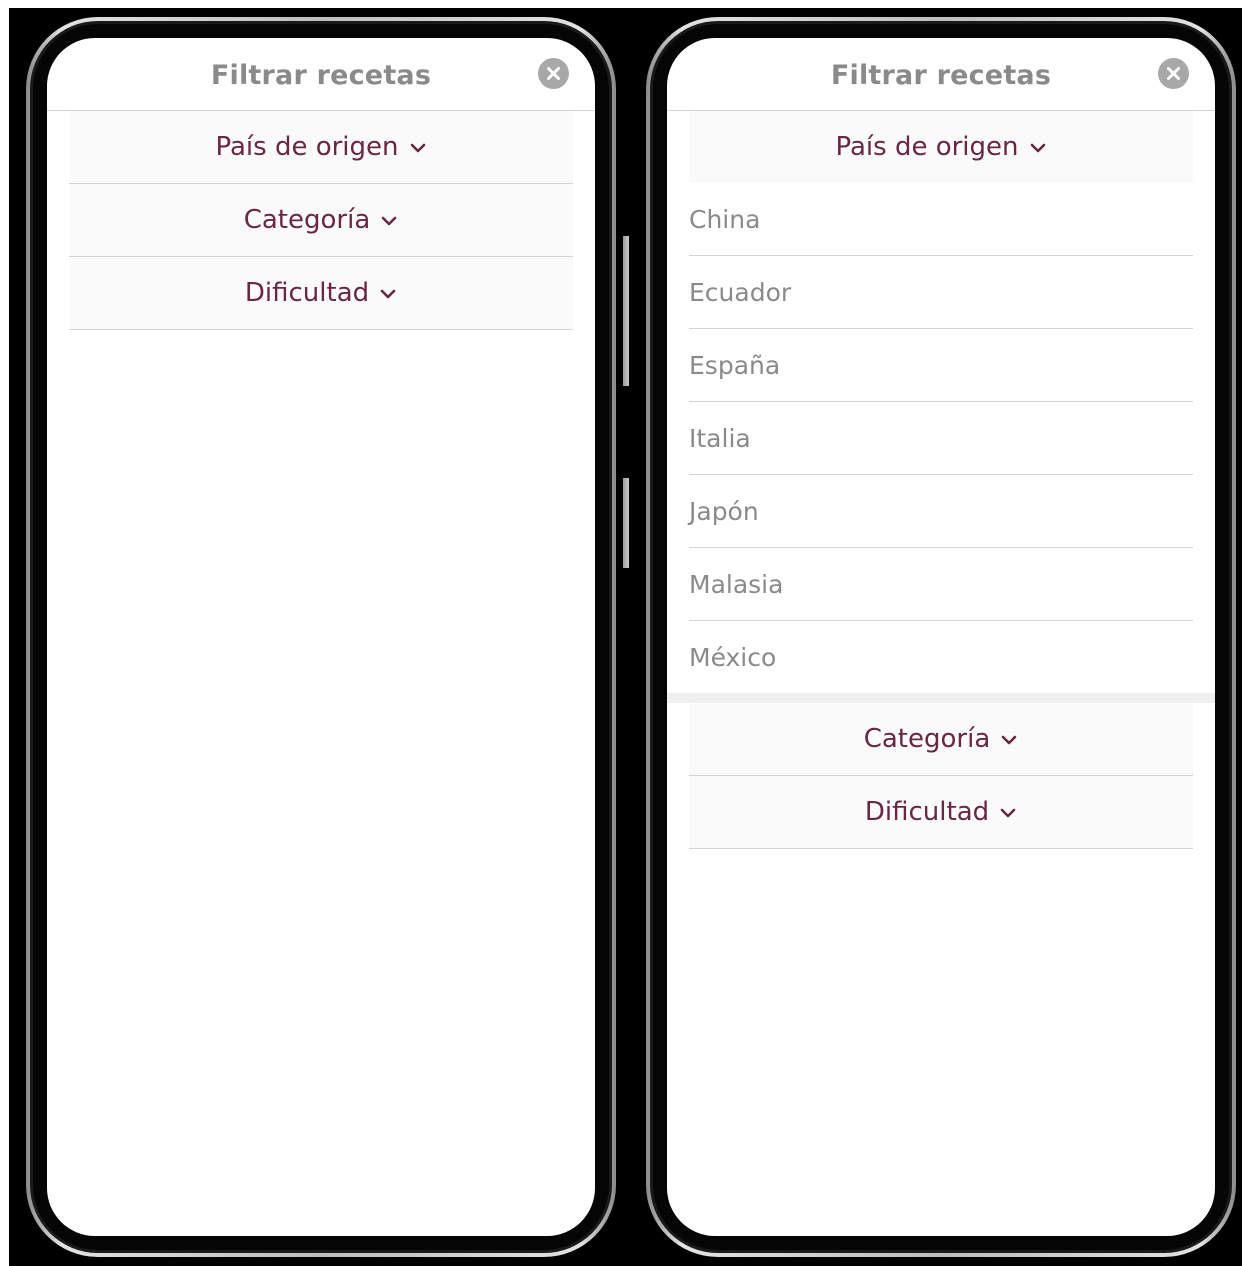 This screenshot has height=1266, width=1242. What do you see at coordinates (941, 657) in the screenshot?
I see `option-mexico: México` at bounding box center [941, 657].